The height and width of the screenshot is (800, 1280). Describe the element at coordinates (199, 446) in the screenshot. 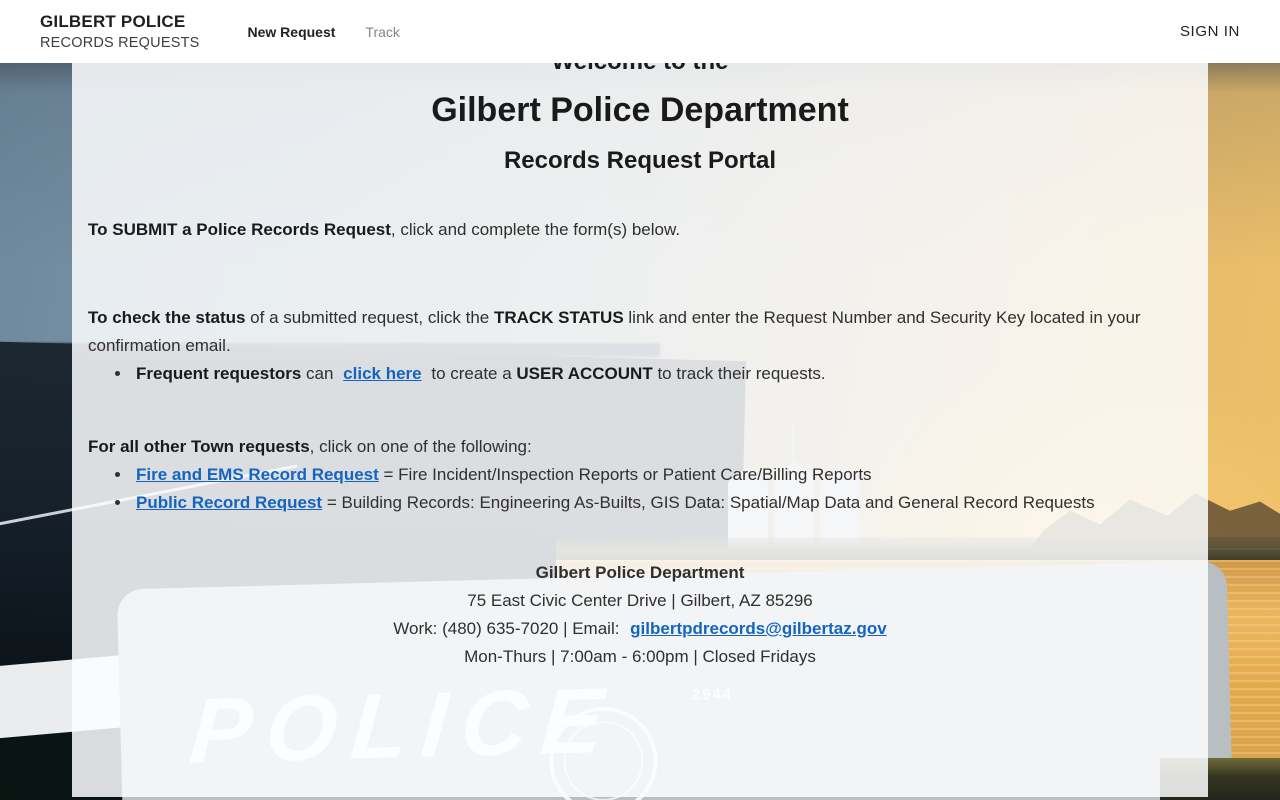

I see `other-requests-bold: For all other Town requests` at that location.